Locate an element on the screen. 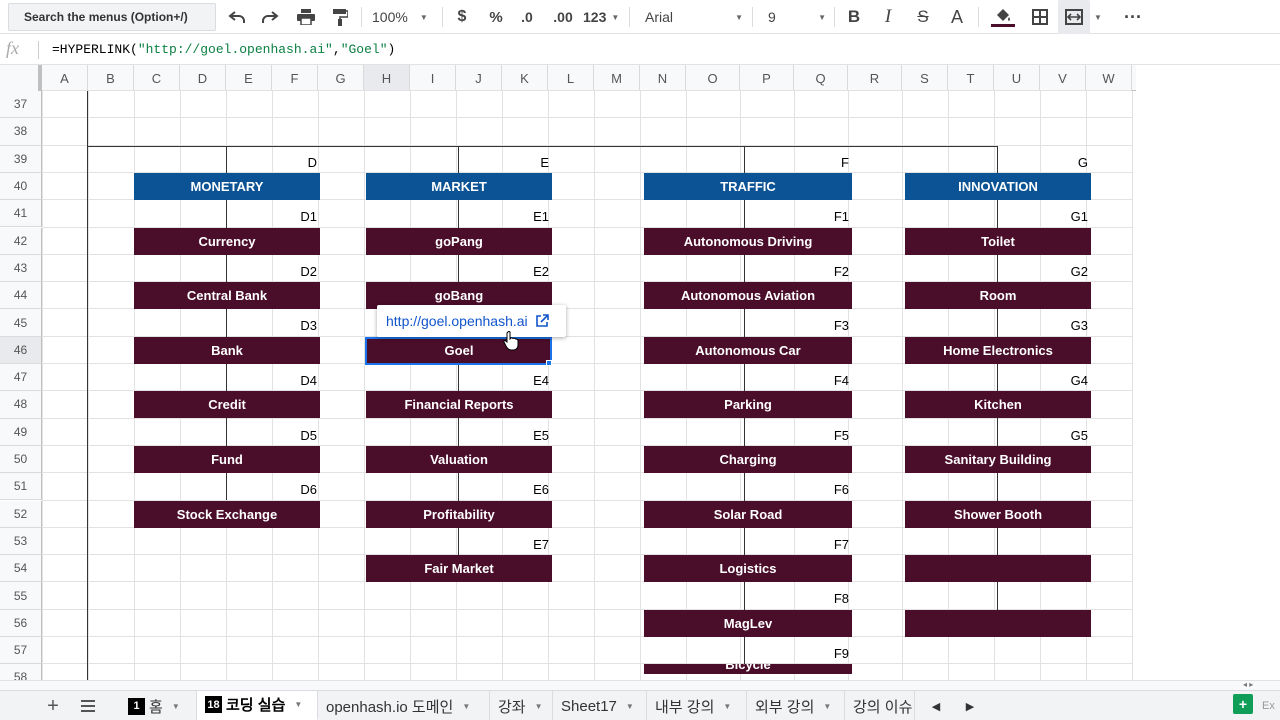 This screenshot has width=1280, height=720. row-header-47: 47 is located at coordinates (21, 378).